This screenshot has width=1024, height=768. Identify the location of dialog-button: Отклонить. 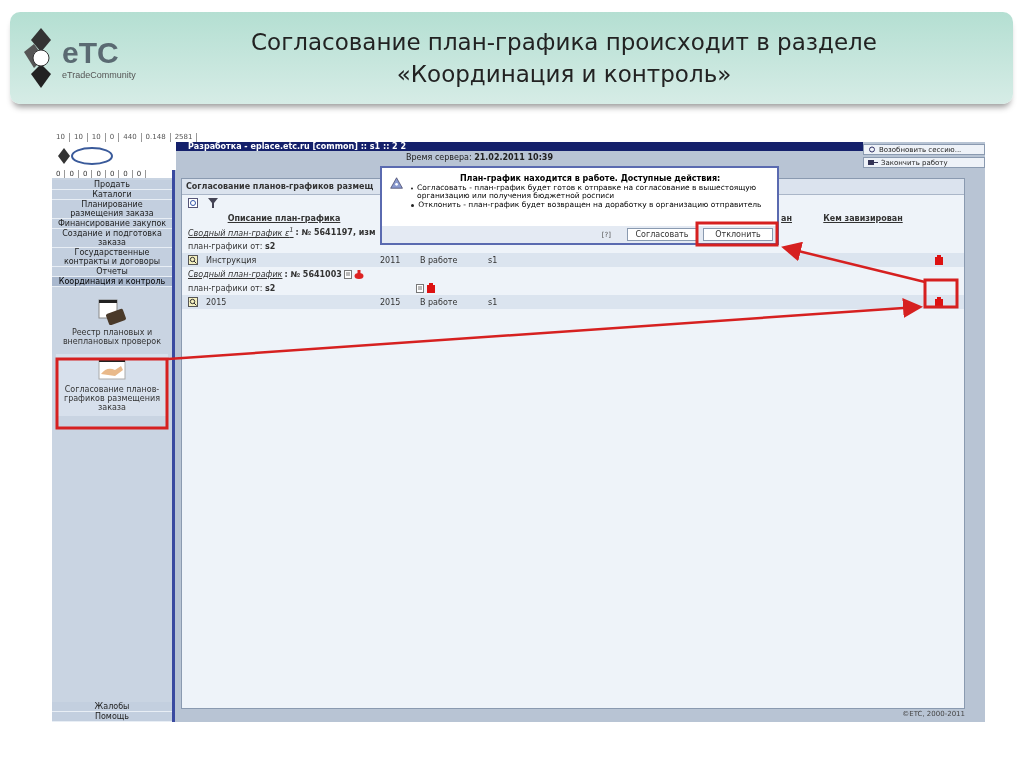
(738, 234).